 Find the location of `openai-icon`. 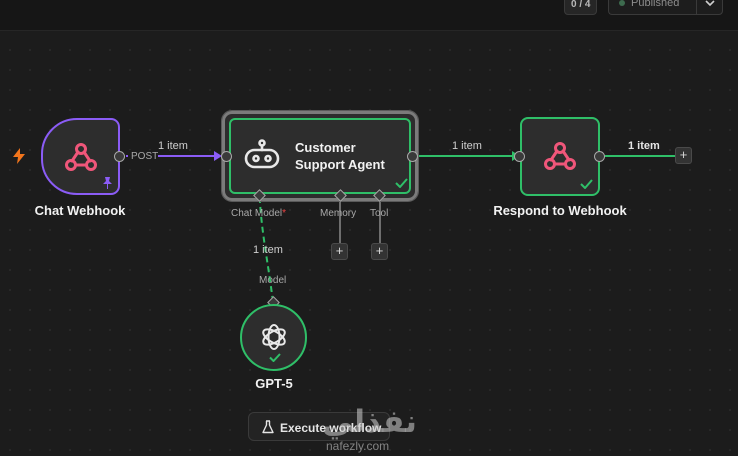

openai-icon is located at coordinates (274, 337).